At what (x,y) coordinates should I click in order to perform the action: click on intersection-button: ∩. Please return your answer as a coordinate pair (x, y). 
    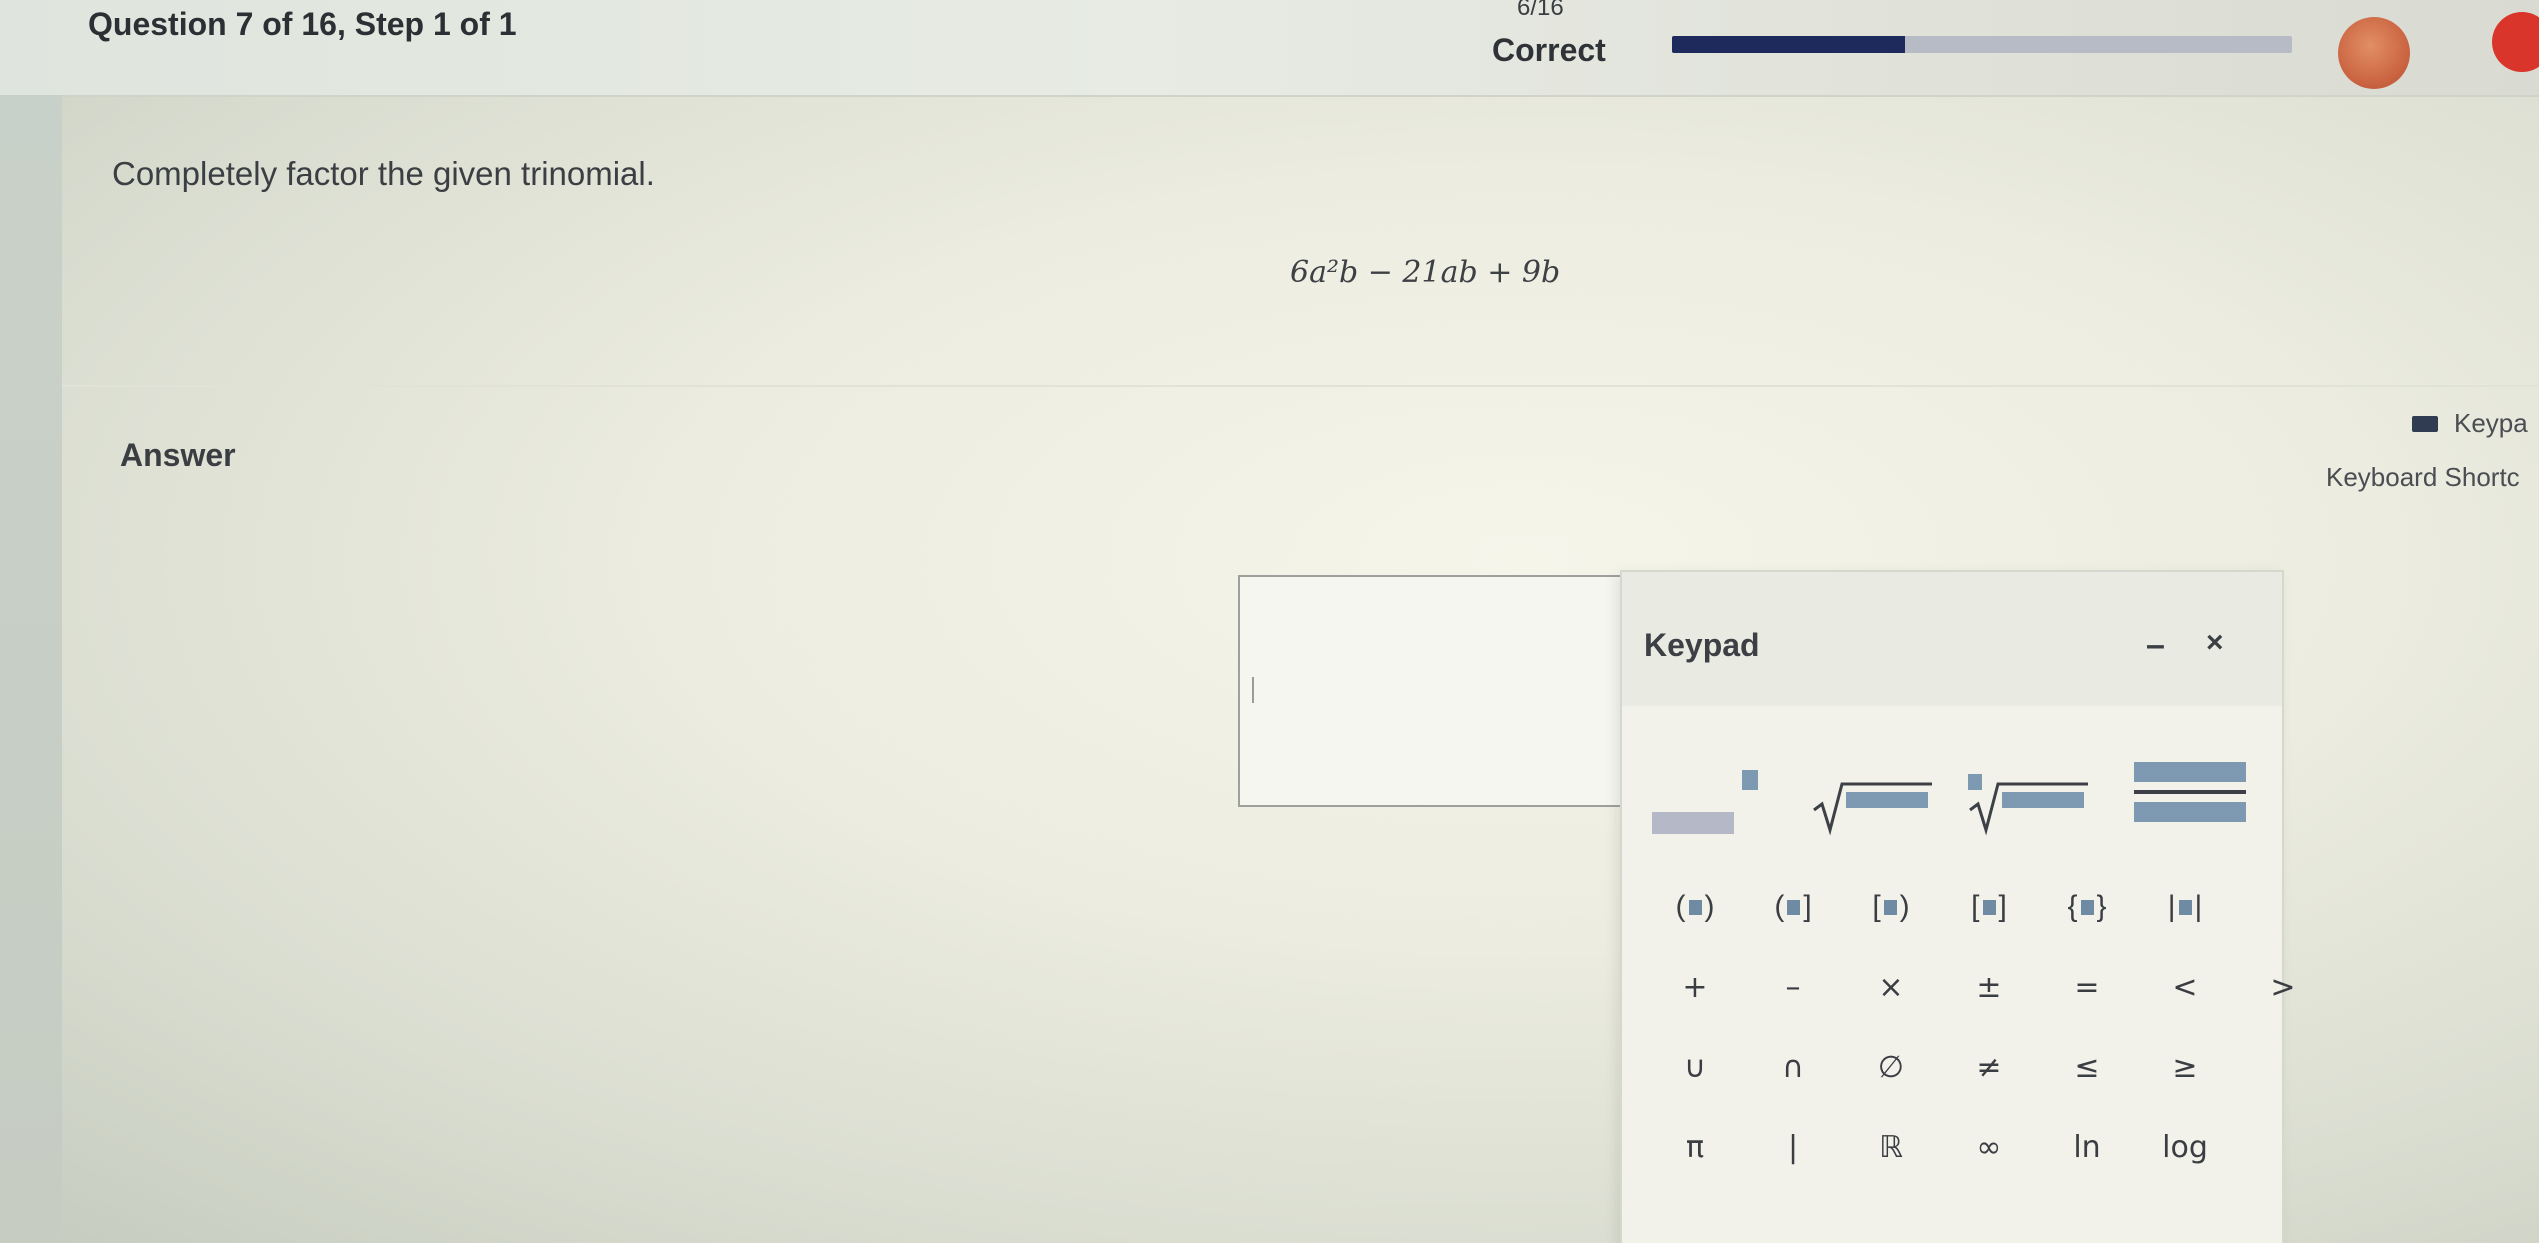
    Looking at the image, I should click on (1793, 1067).